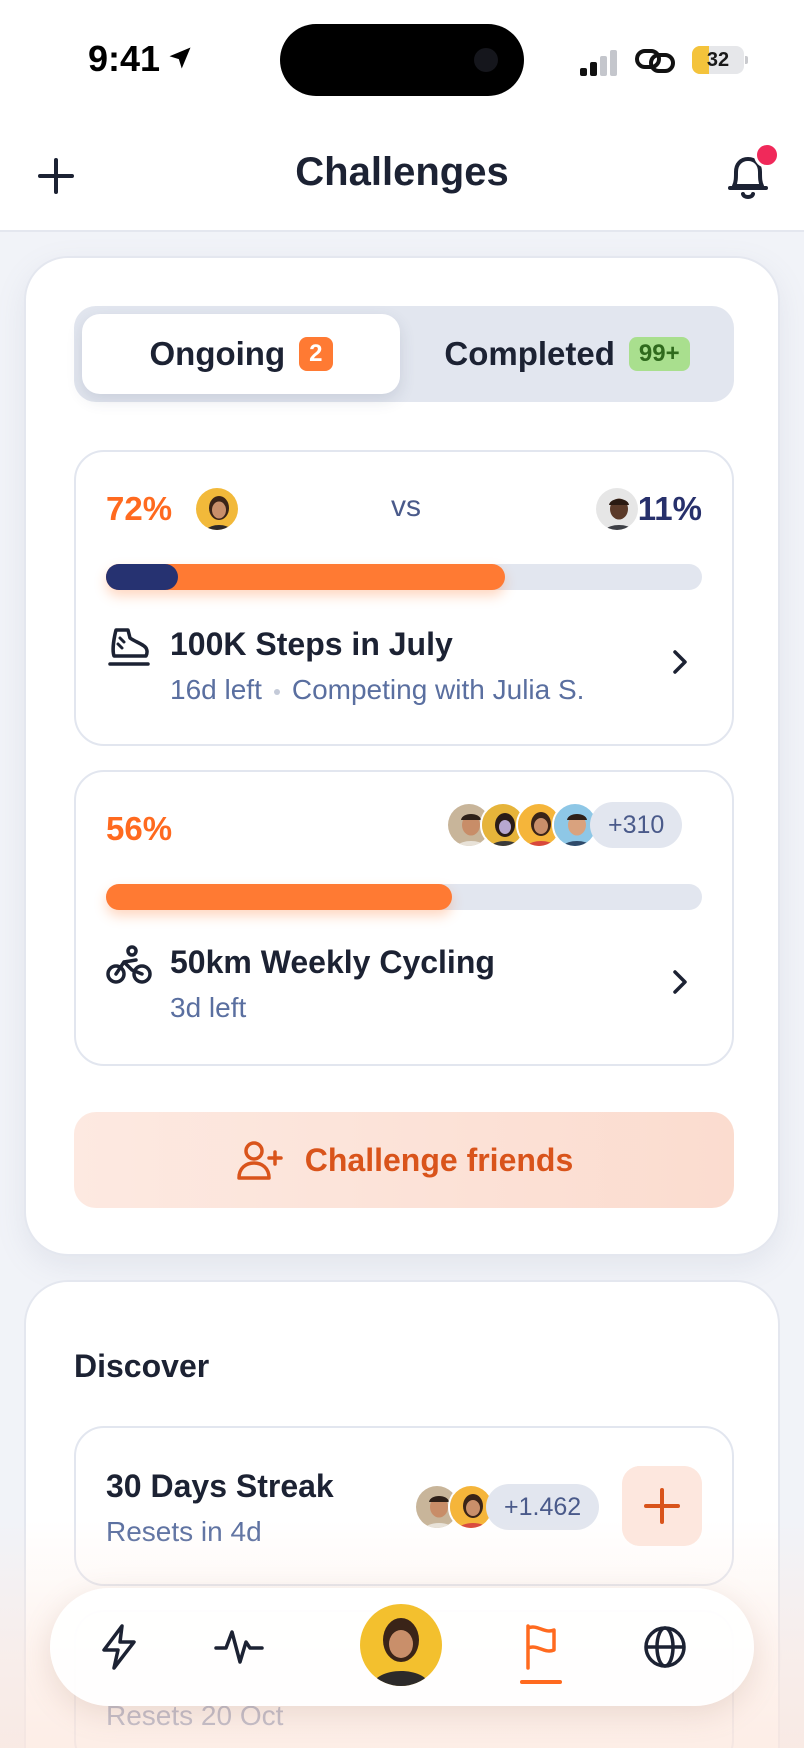 The height and width of the screenshot is (1748, 804). What do you see at coordinates (598, 63) in the screenshot?
I see `signal-icon` at bounding box center [598, 63].